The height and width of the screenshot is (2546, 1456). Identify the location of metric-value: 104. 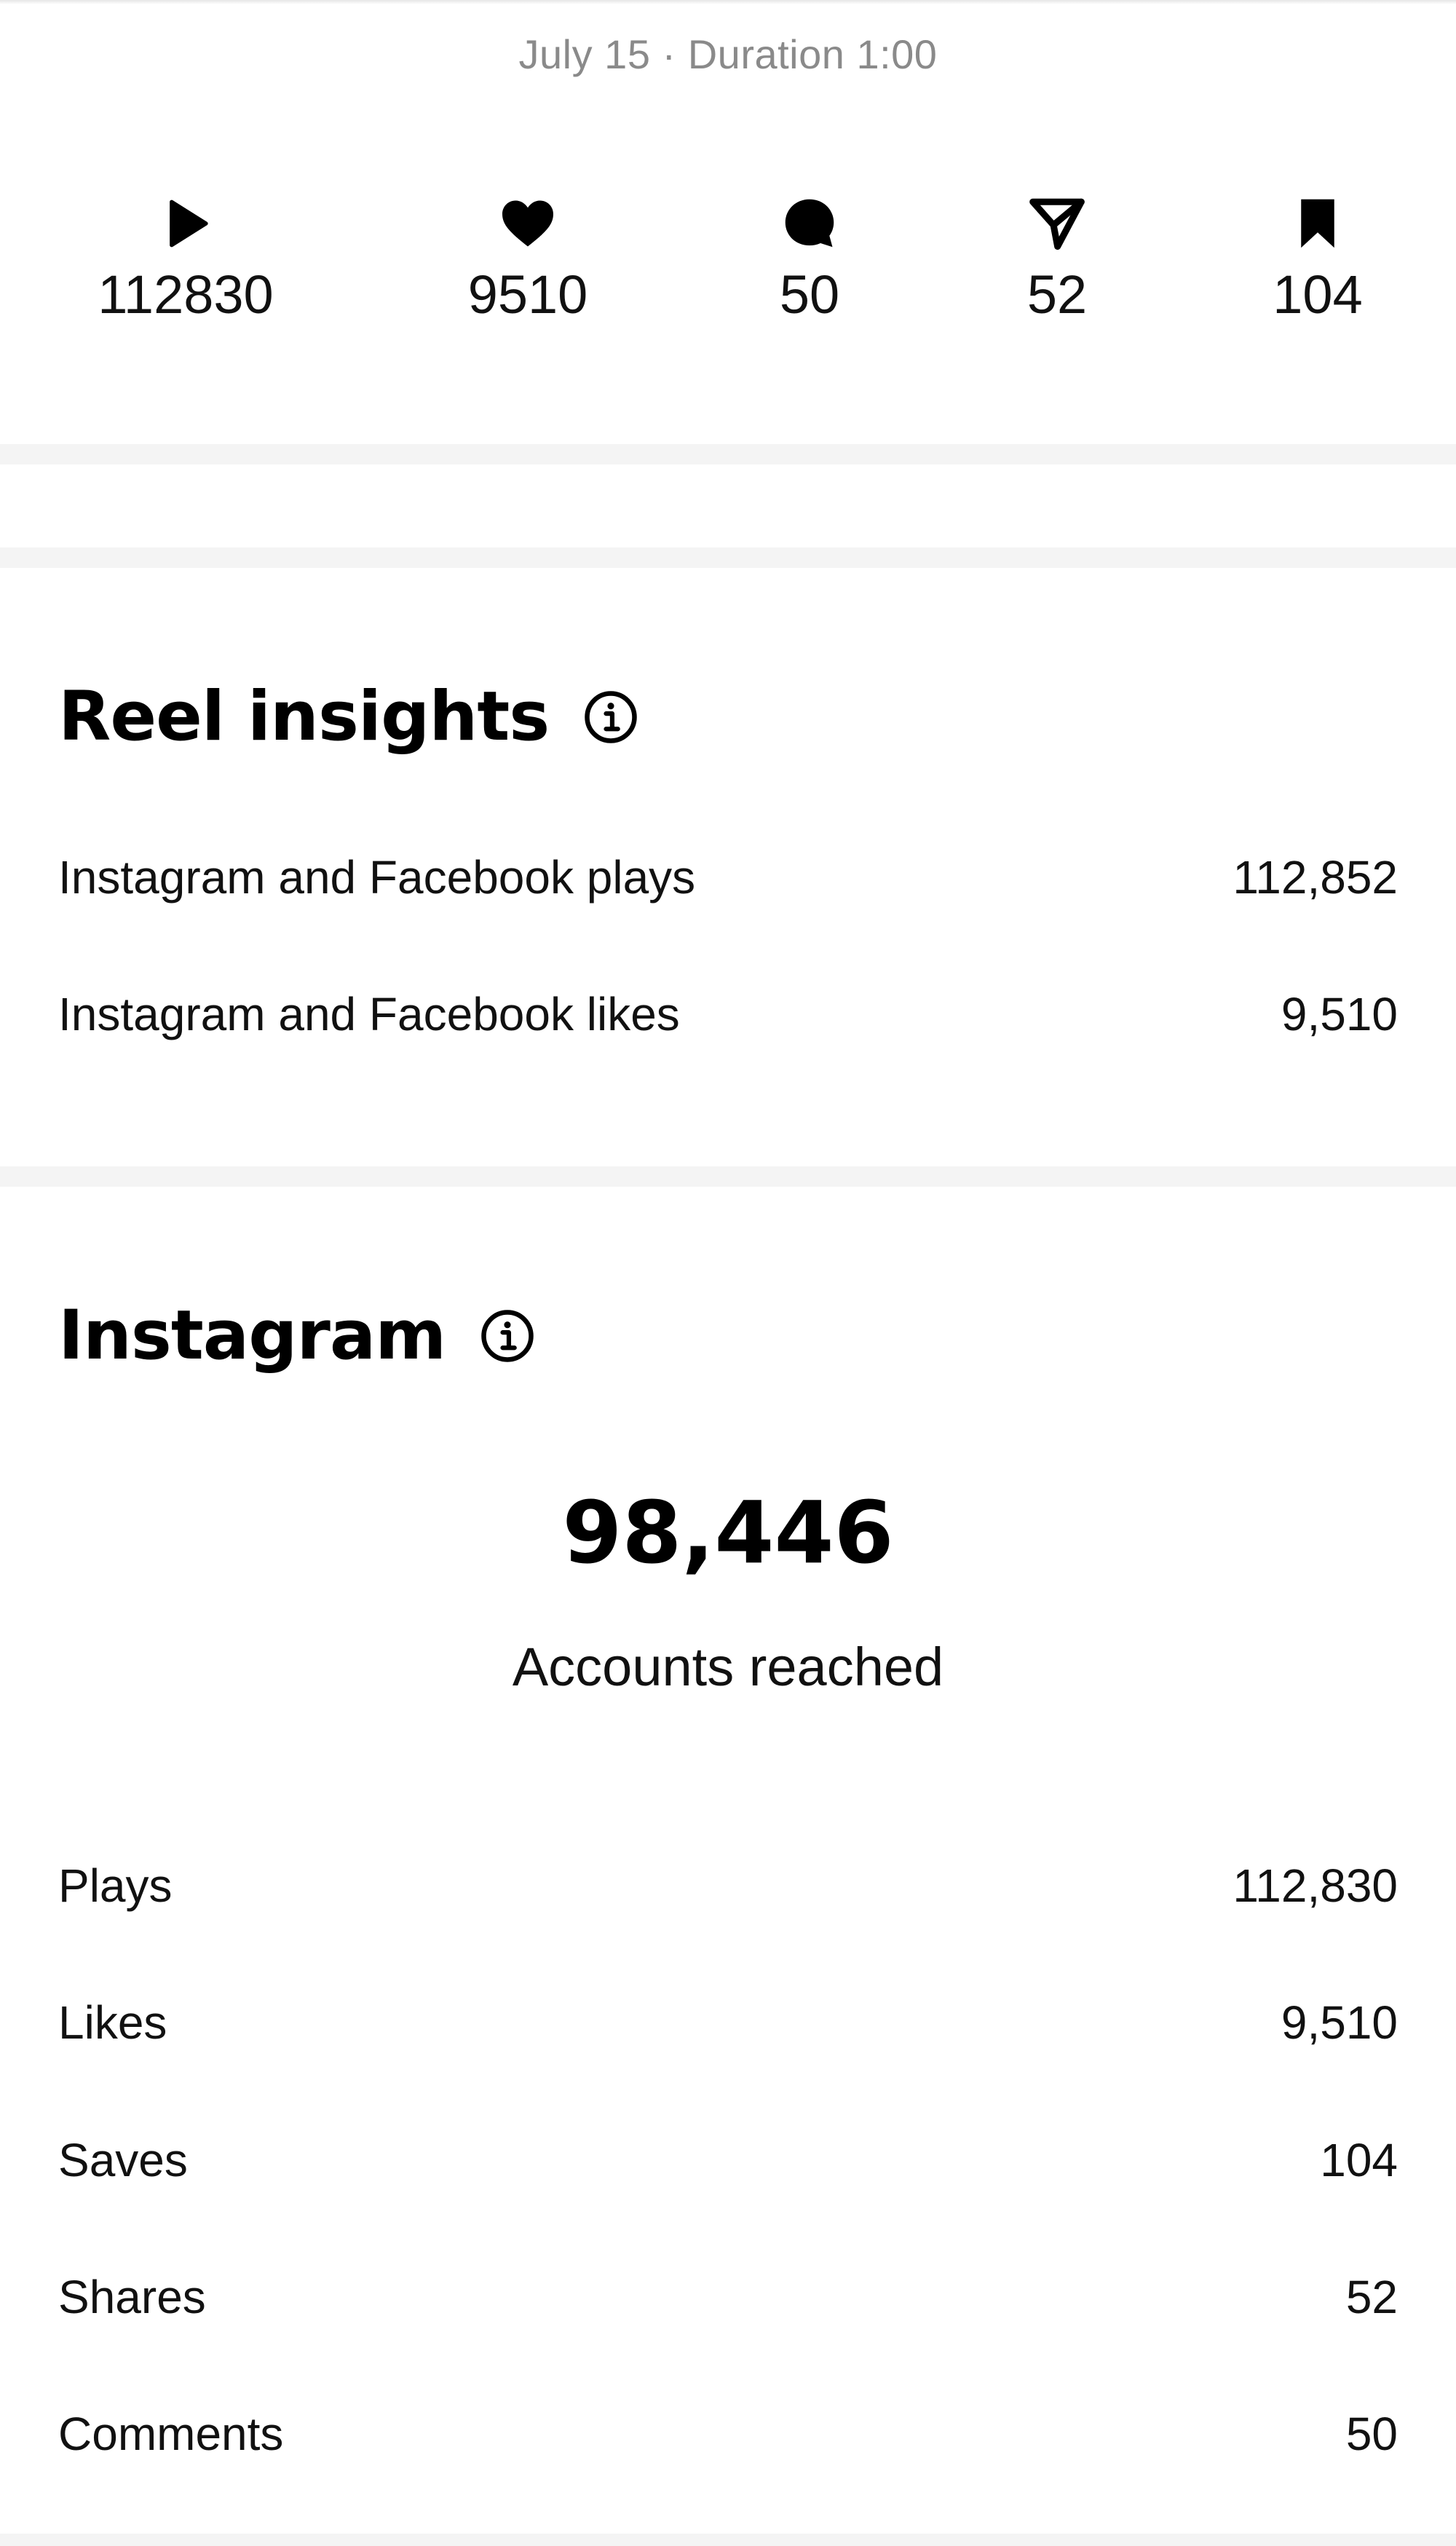
(1359, 2160).